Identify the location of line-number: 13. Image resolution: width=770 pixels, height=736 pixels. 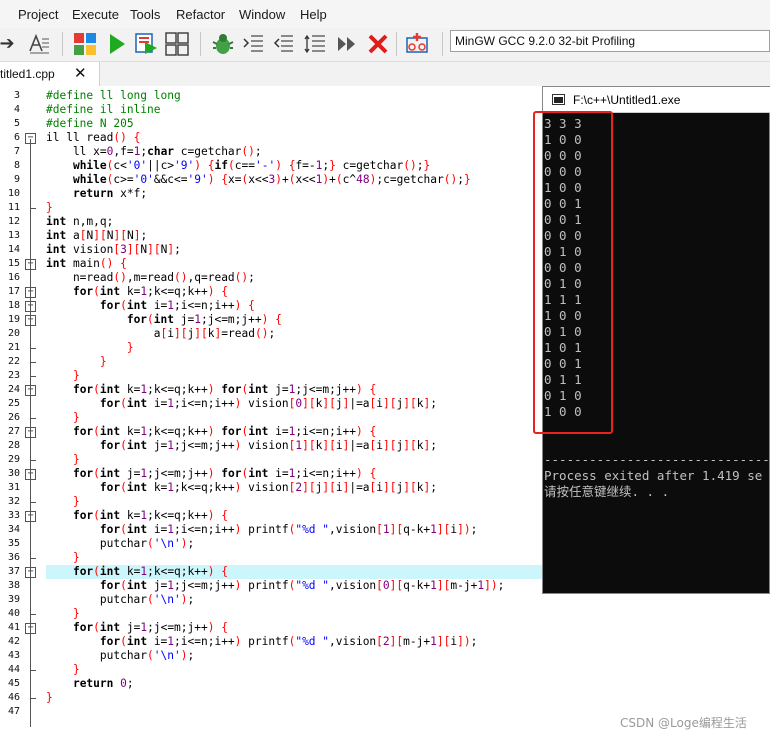
(13, 235).